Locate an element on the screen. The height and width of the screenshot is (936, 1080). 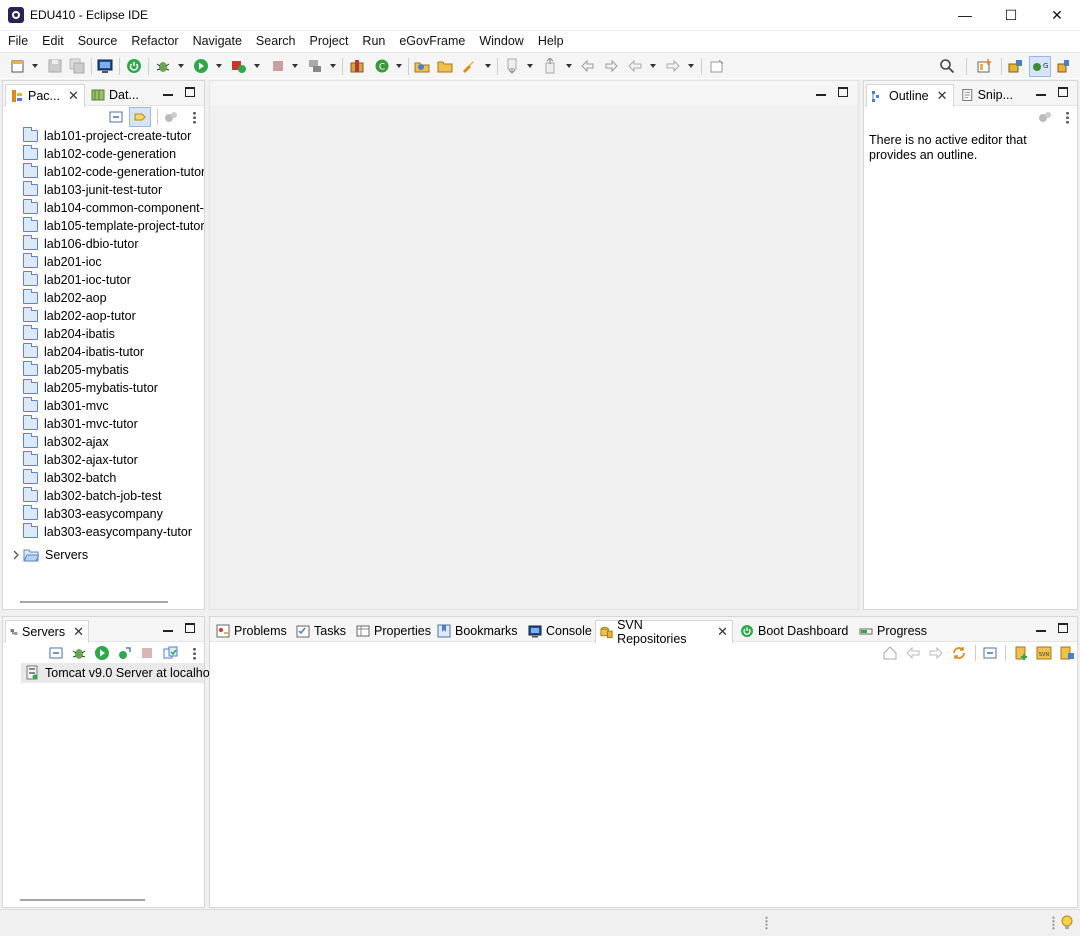
refresh-icon is located at coordinates (959, 653).